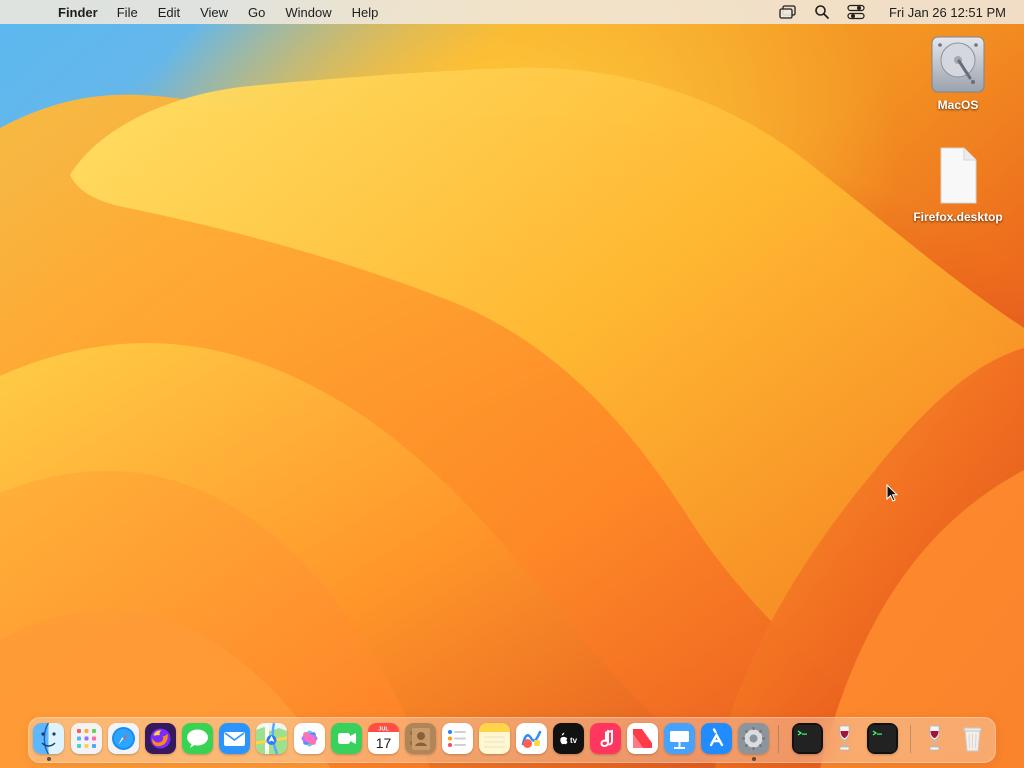 The image size is (1024, 768). What do you see at coordinates (384, 743) in the screenshot?
I see `calendar-day: 17` at bounding box center [384, 743].